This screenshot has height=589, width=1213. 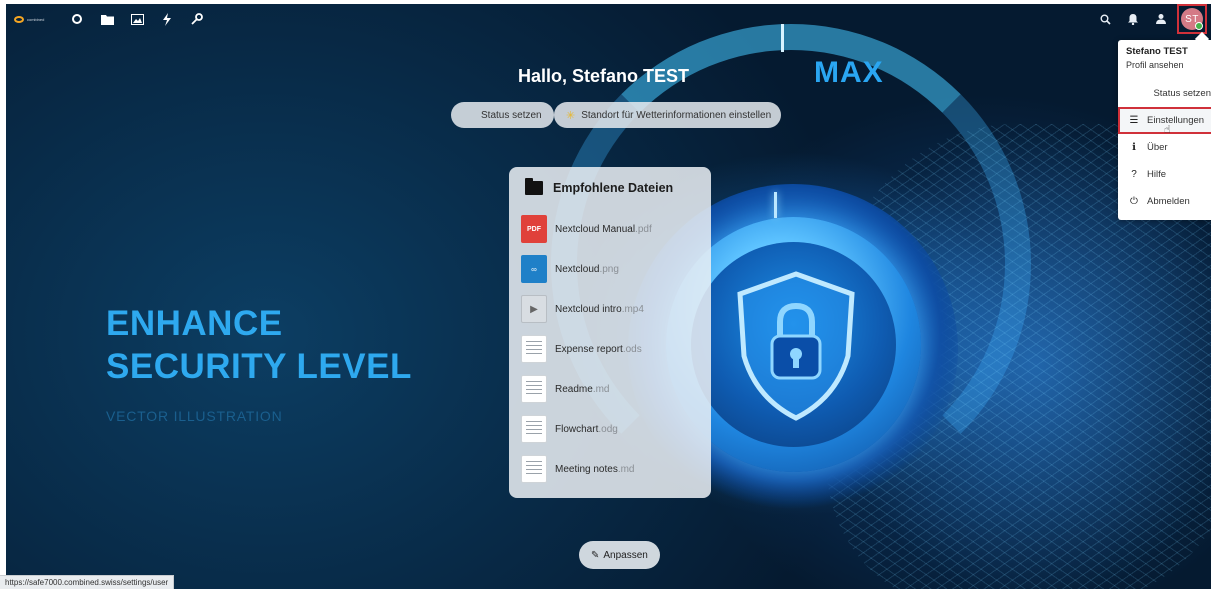 What do you see at coordinates (586, 469) in the screenshot?
I see `file-basename: Meeting notes` at bounding box center [586, 469].